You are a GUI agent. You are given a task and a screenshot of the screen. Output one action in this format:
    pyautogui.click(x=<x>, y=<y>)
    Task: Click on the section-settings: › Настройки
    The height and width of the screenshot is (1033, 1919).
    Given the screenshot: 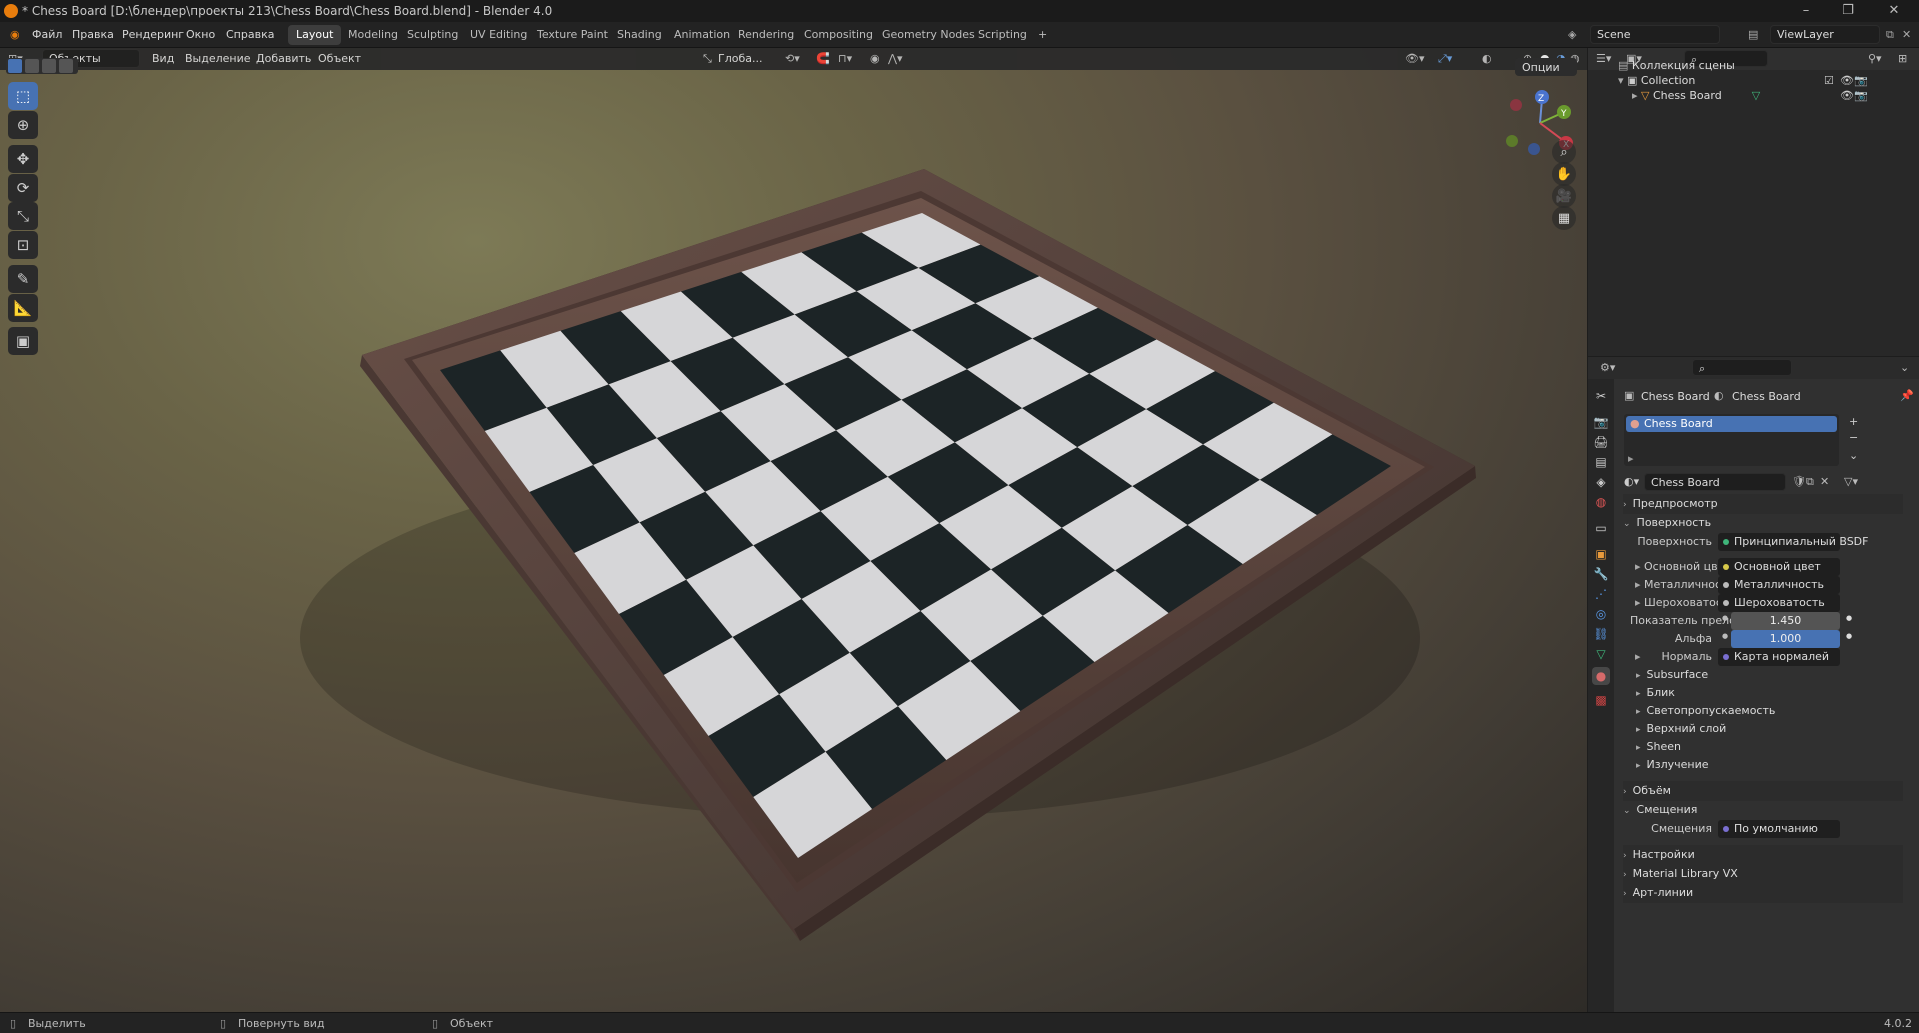 What is the action you would take?
    pyautogui.click(x=1763, y=855)
    